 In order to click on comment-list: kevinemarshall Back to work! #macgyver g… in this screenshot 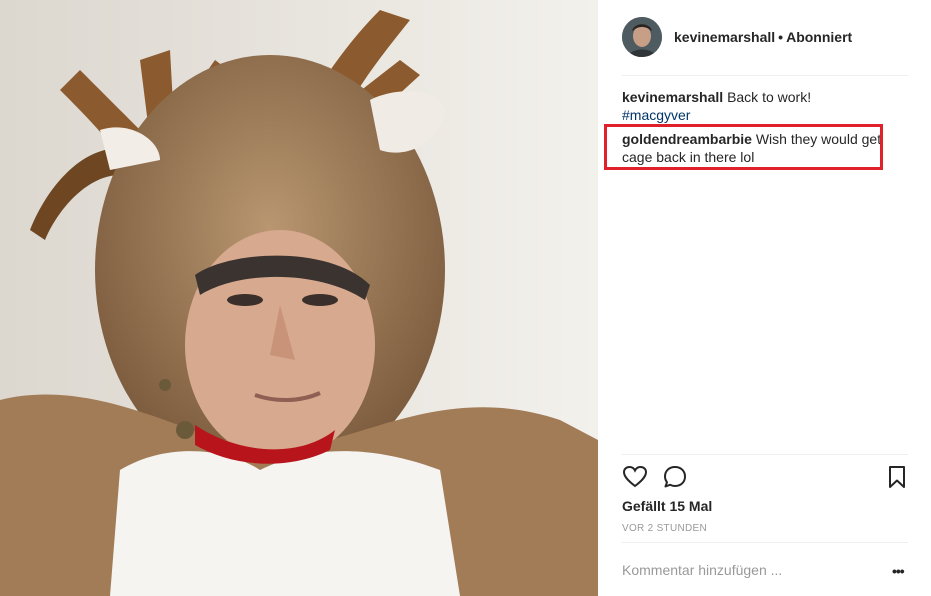, I will do `click(765, 130)`.